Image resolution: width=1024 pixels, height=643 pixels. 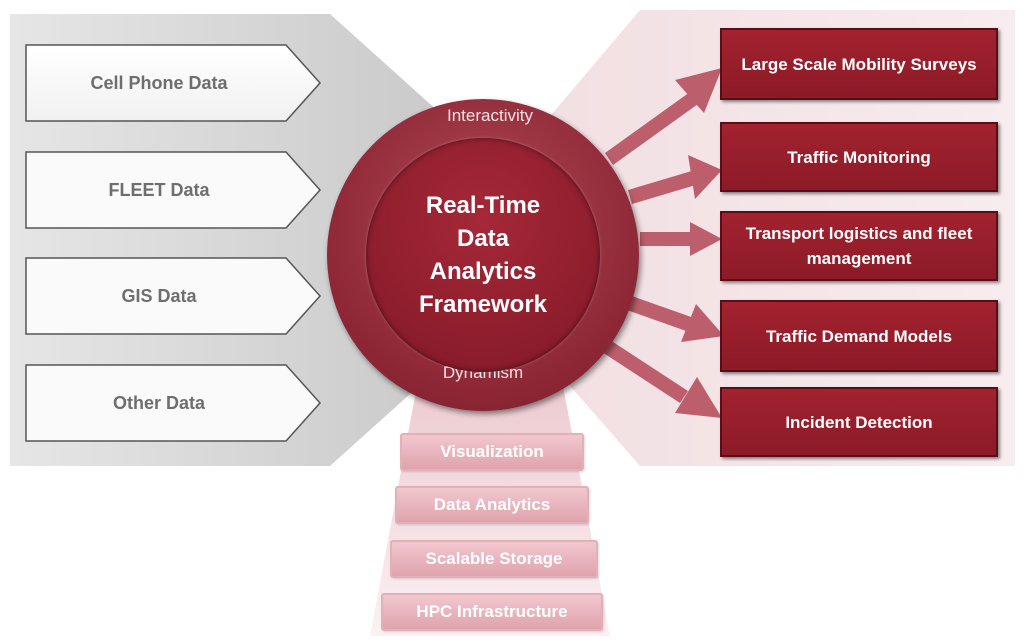 I want to click on stack-hpc-infrastructure: HPC Infrastructure, so click(x=492, y=612).